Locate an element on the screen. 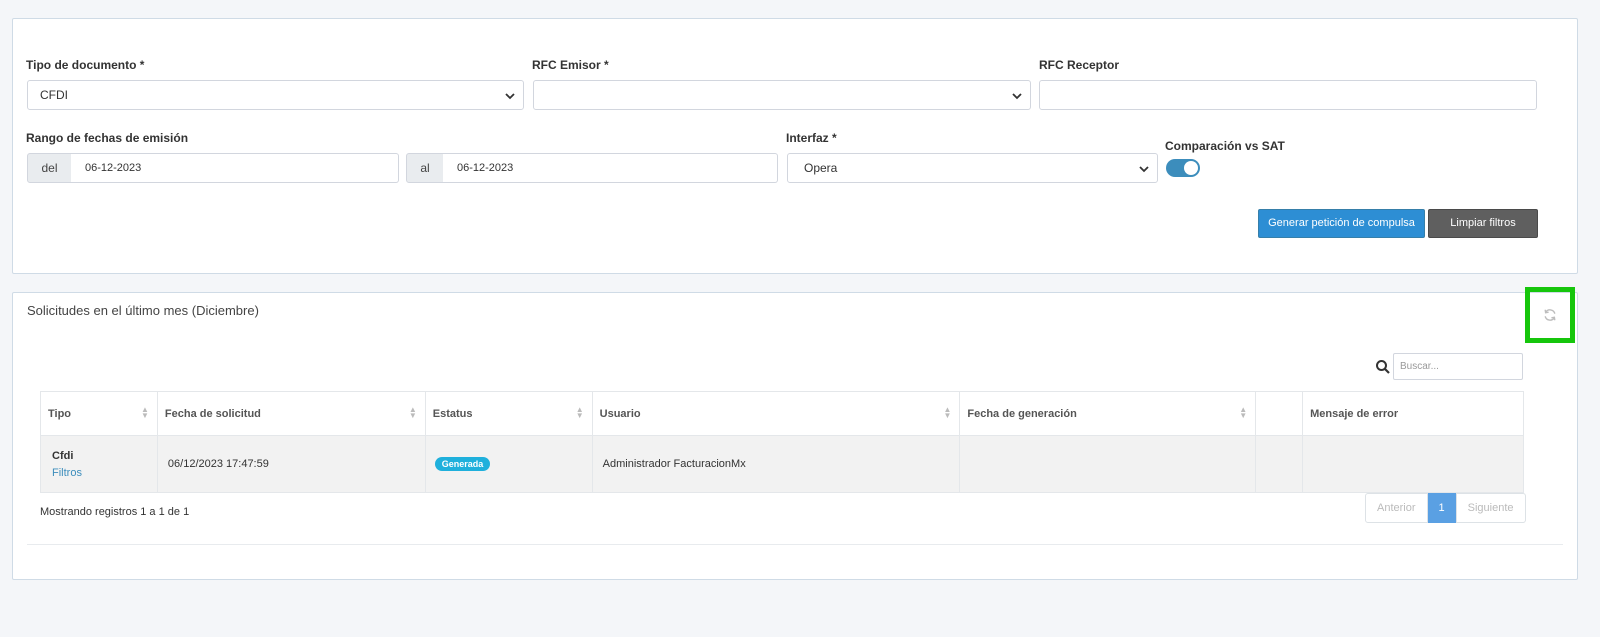 The height and width of the screenshot is (637, 1600). column-header-label: Fecha de generación is located at coordinates (1022, 413).